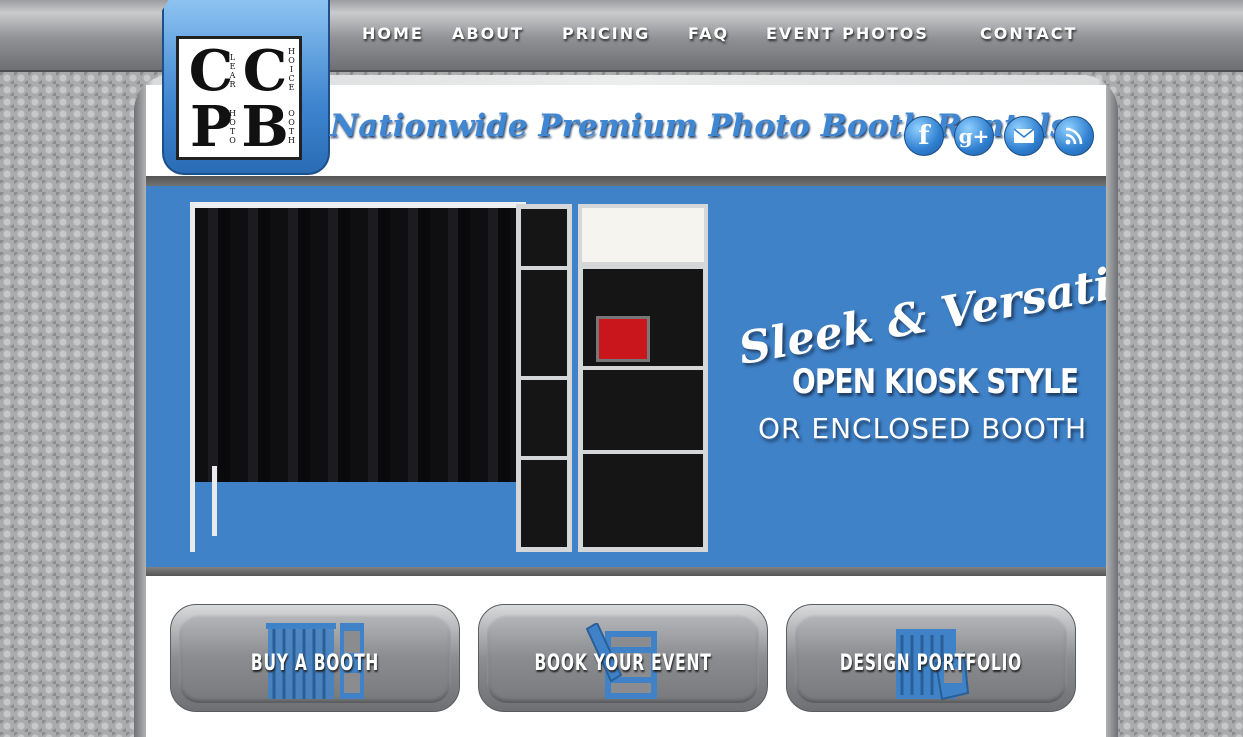 The image size is (1243, 737). What do you see at coordinates (920, 311) in the screenshot?
I see `hero-headline: Sleek & Versatile!` at bounding box center [920, 311].